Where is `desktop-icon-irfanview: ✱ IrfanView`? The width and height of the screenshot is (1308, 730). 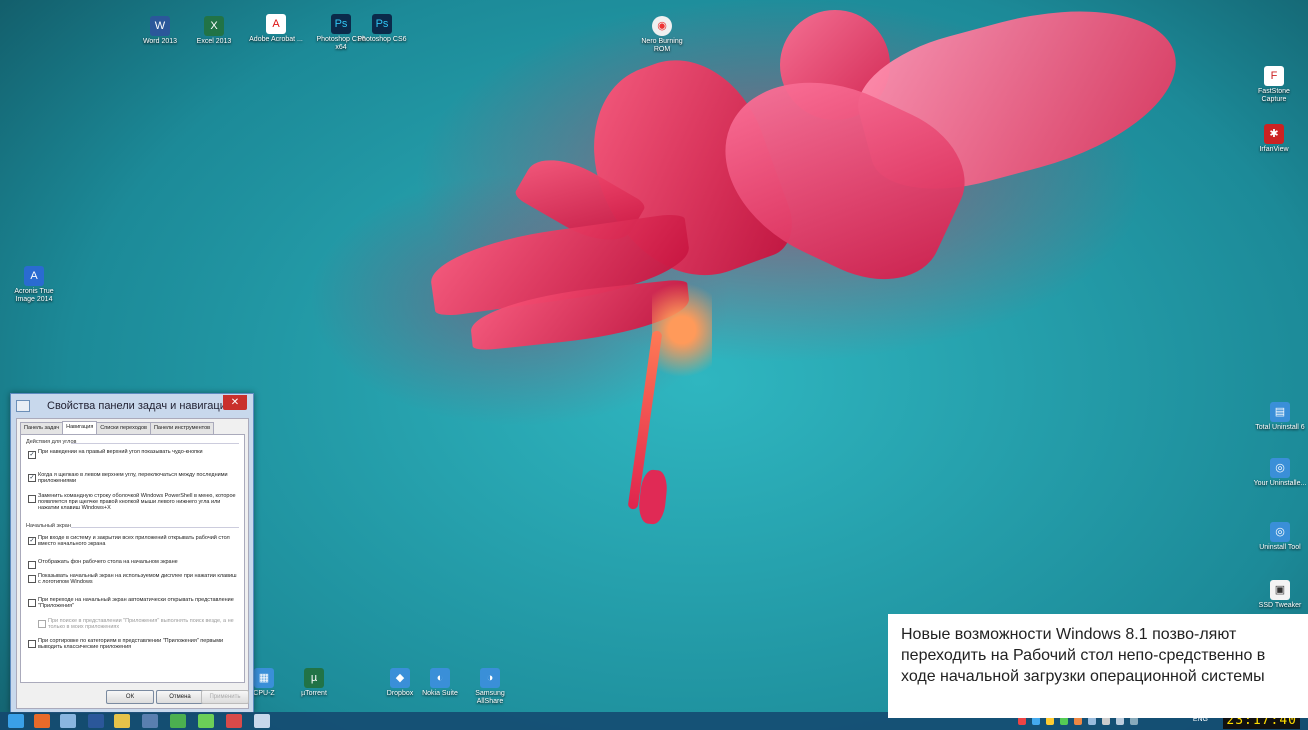
desktop-icon-irfanview: ✱ IrfanView is located at coordinates (1274, 139).